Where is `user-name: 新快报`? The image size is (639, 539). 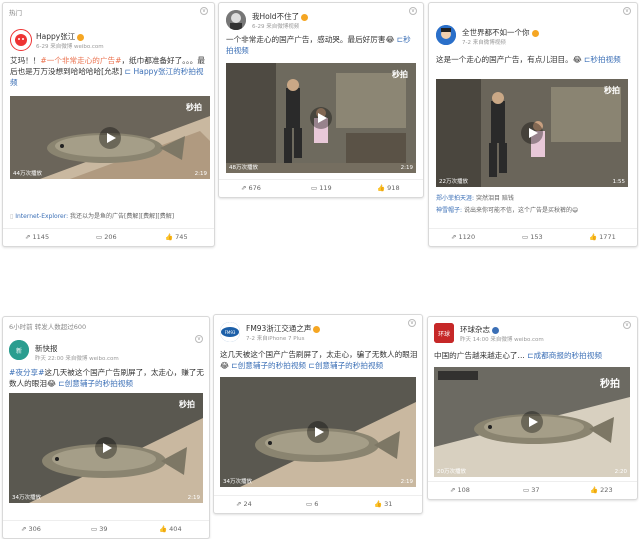
user-name: 新快报 is located at coordinates (46, 348).